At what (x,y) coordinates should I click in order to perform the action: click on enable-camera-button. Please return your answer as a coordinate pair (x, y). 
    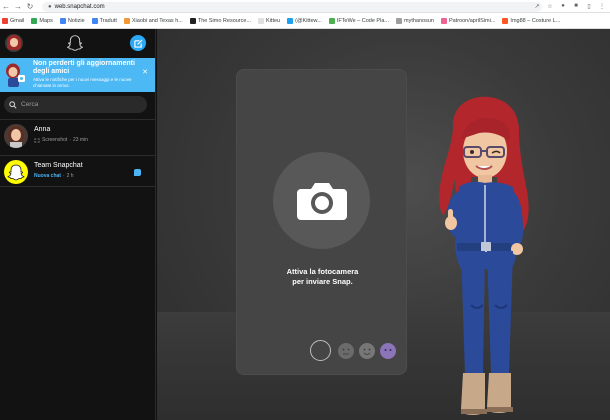
    Looking at the image, I should click on (321, 200).